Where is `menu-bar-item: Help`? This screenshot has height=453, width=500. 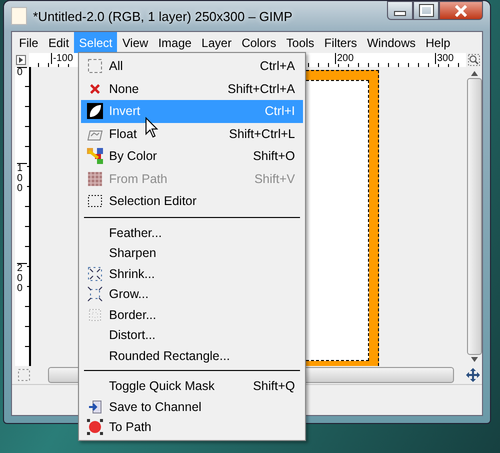 menu-bar-item: Help is located at coordinates (438, 42).